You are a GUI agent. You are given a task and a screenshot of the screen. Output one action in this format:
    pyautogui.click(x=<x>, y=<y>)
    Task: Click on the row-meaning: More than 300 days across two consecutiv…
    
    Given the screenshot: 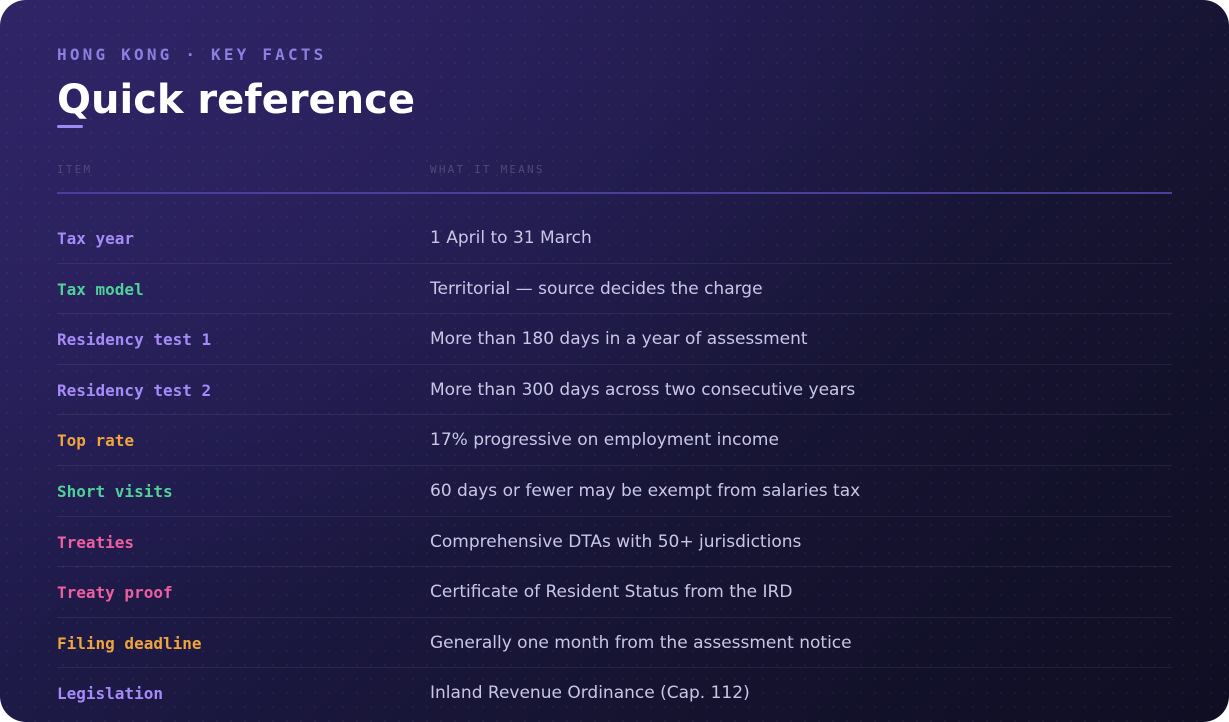 What is the action you would take?
    pyautogui.click(x=643, y=389)
    